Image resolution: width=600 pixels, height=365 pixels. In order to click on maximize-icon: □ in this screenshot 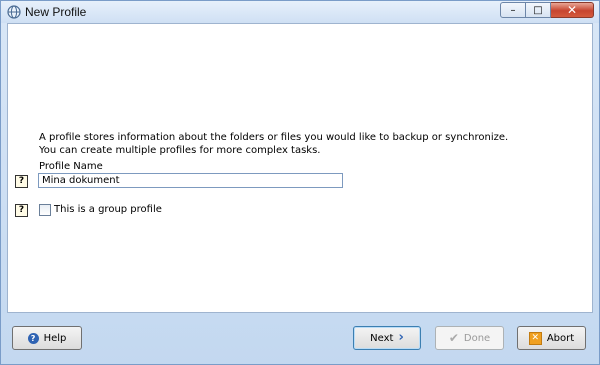, I will do `click(538, 10)`.